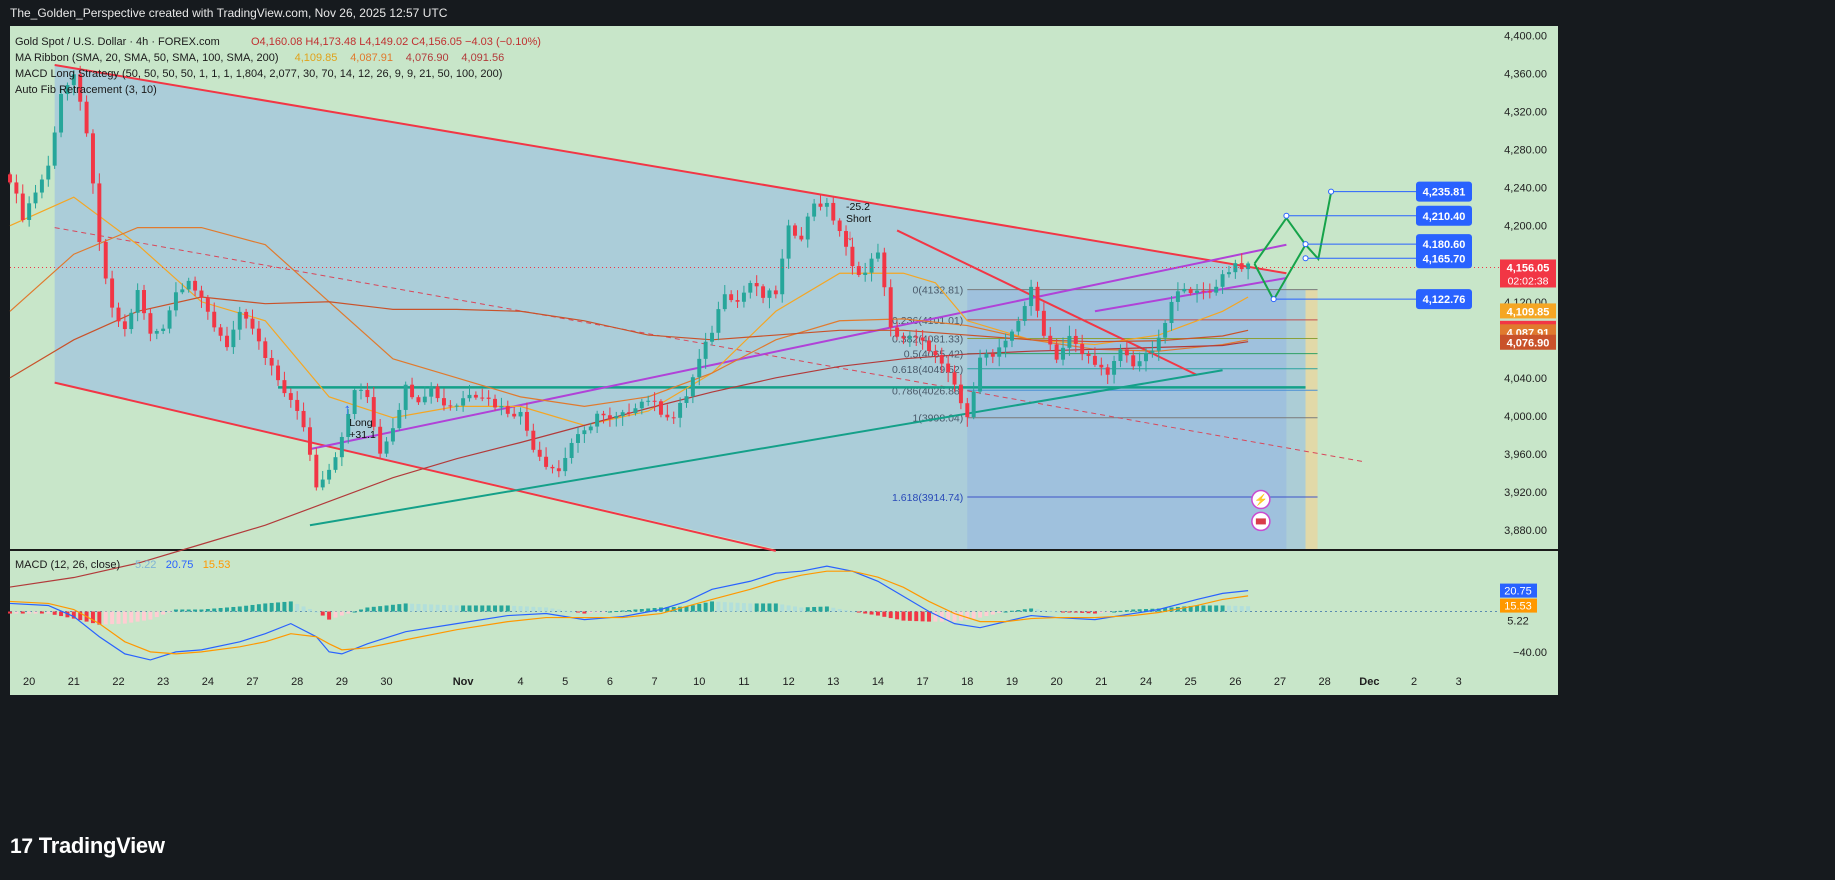 This screenshot has height=880, width=1835. Describe the element at coordinates (1525, 417) in the screenshot. I see `price-axis-label: 4,000.00` at that location.